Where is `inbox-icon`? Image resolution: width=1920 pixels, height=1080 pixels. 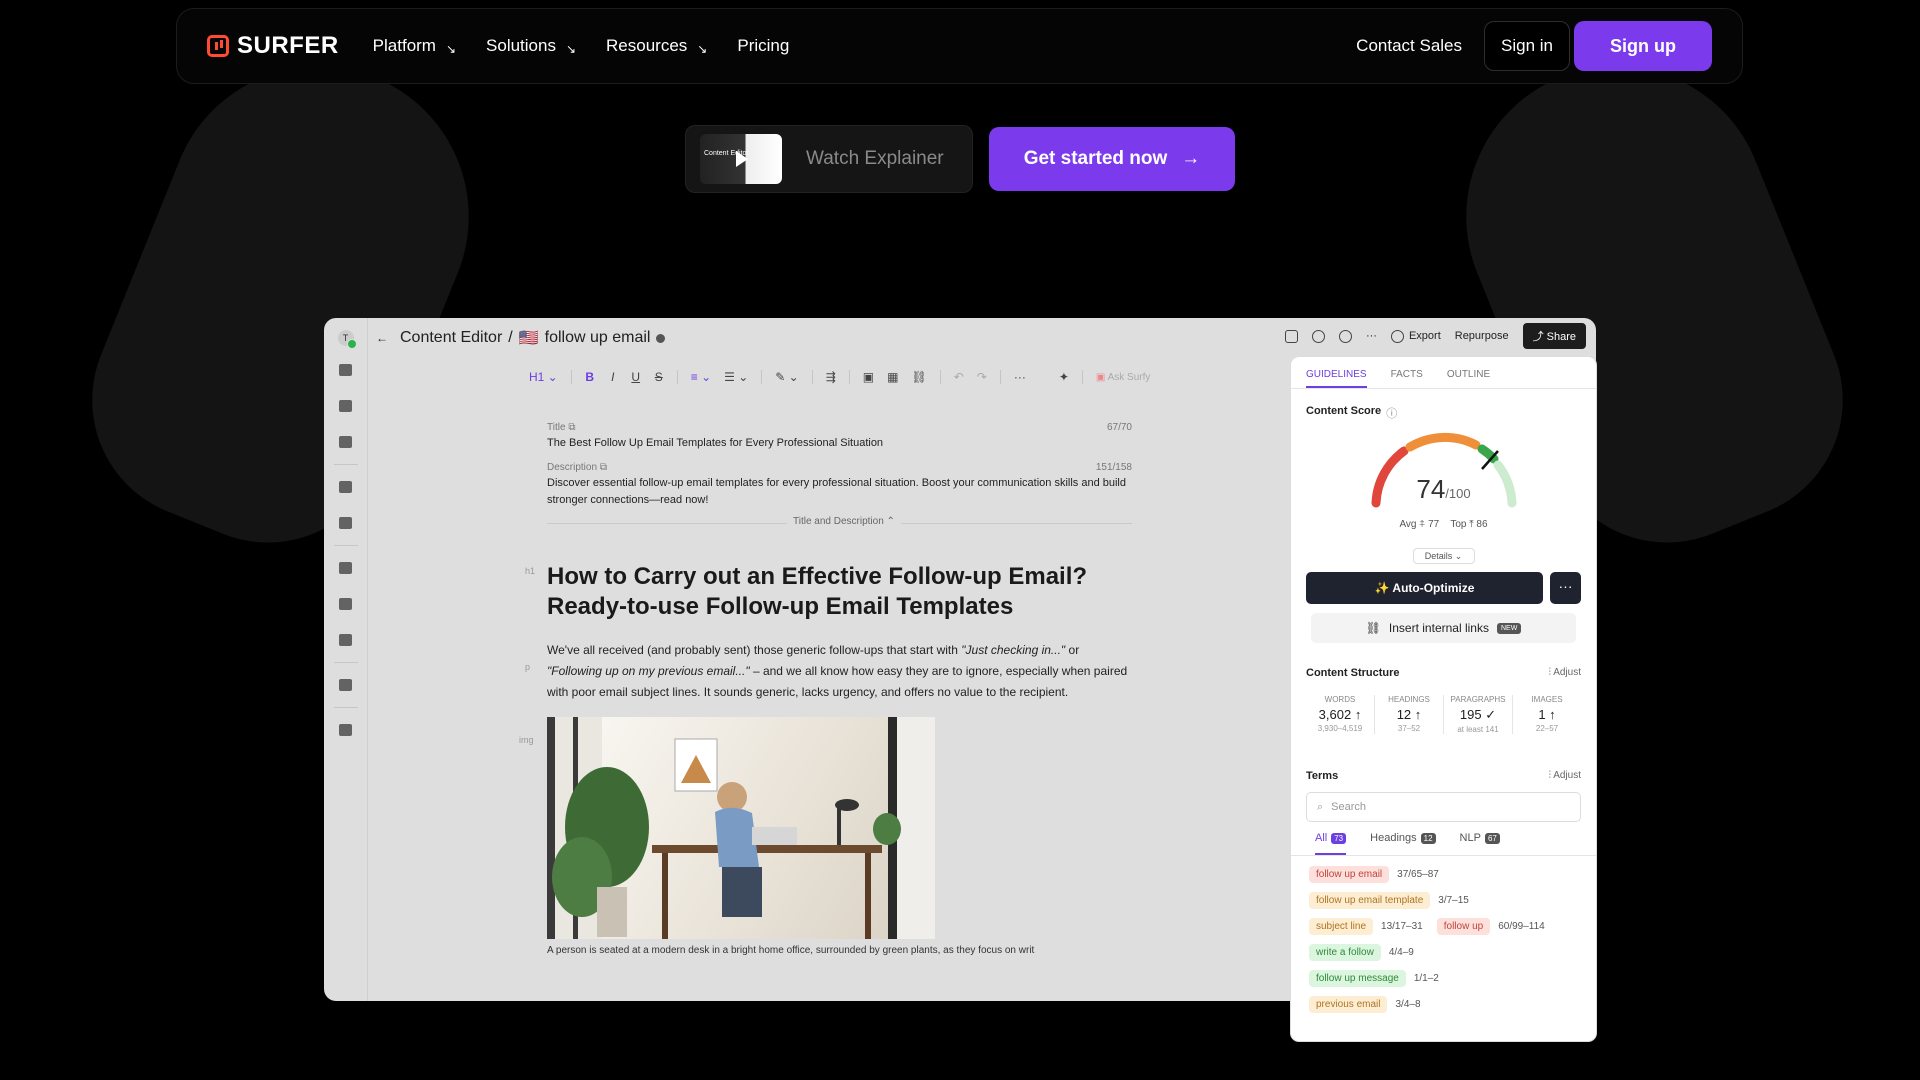 inbox-icon is located at coordinates (345, 370).